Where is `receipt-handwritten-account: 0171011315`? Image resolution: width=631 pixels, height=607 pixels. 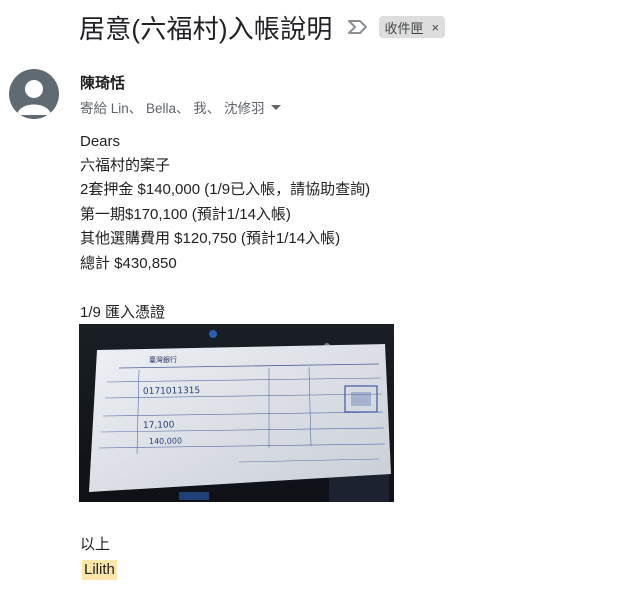 receipt-handwritten-account: 0171011315 is located at coordinates (171, 391).